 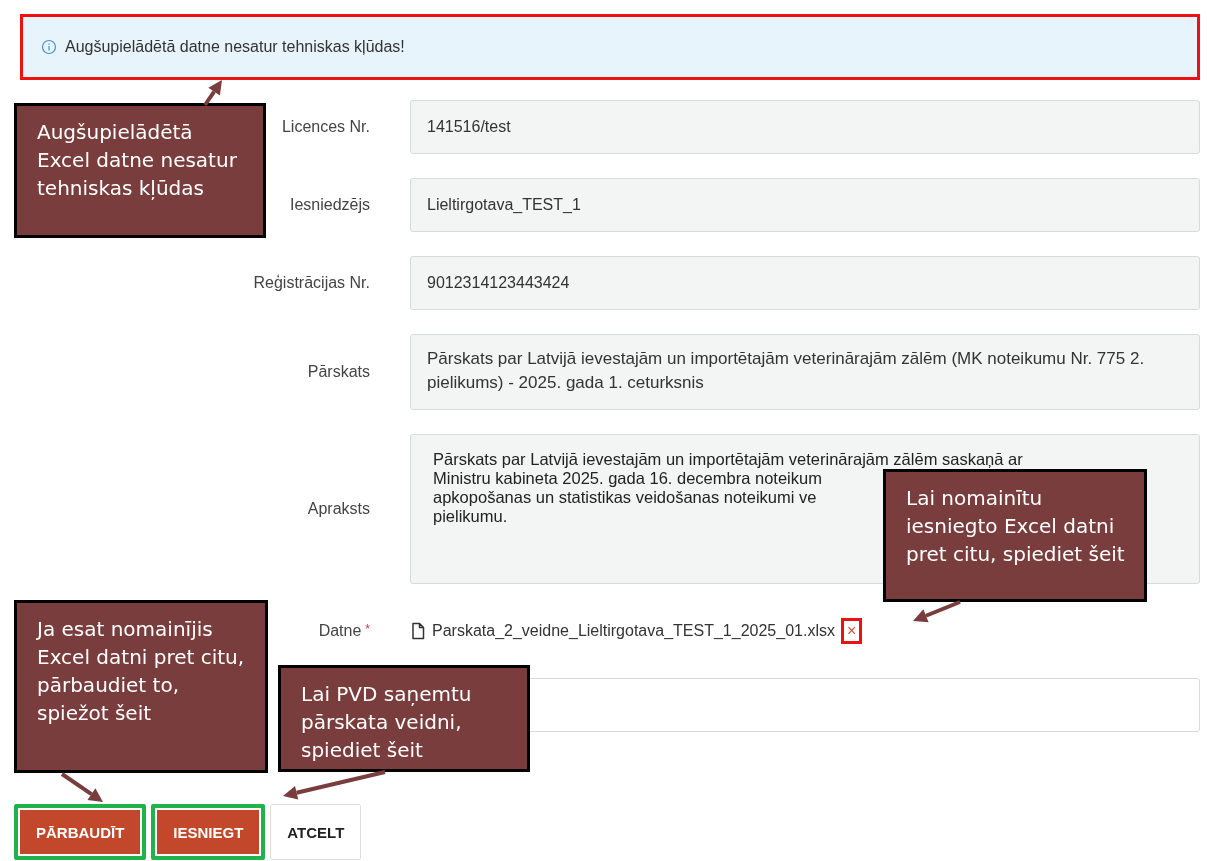 I want to click on text-area: Pārskats par Latvijā ievestajām un importētajām veterinārajām zālēm (MK noteikumu Nr. 775 2. pielikums) - 2025. gada 1. ceturksnis, so click(x=805, y=372).